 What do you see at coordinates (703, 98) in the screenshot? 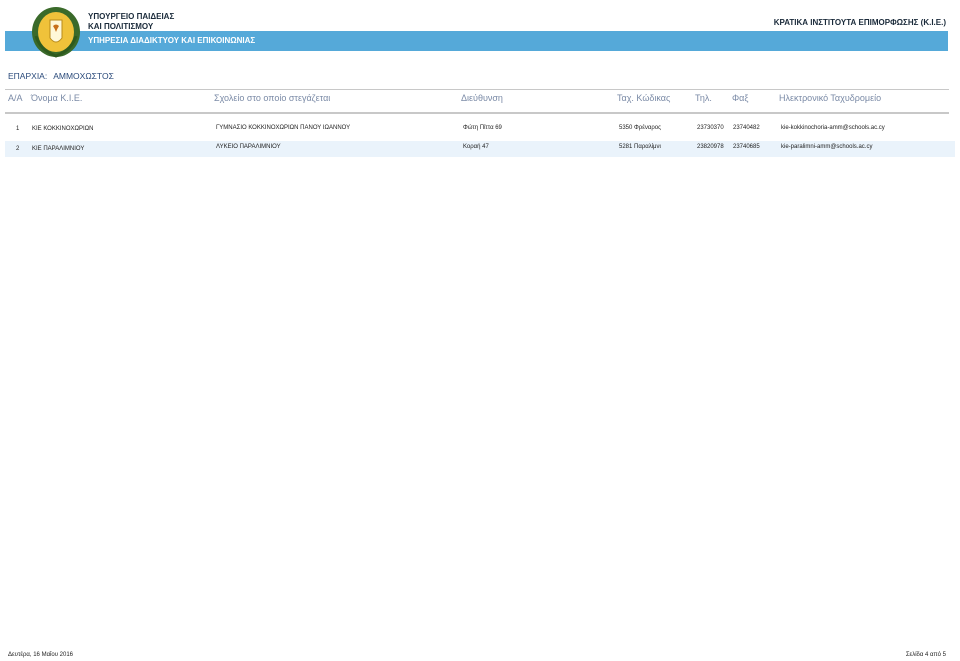
I see `column-header-phone: Τηλ.` at bounding box center [703, 98].